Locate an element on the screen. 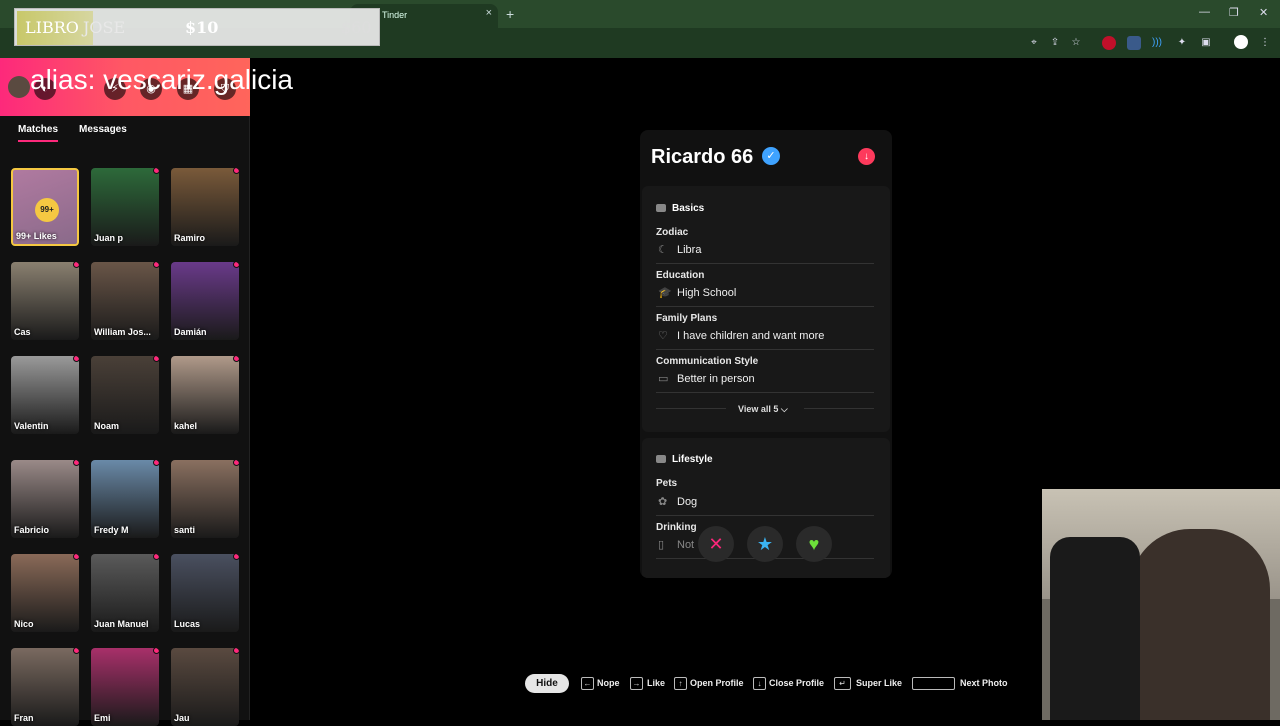  extensions-icon: ▣ is located at coordinates (1206, 43).